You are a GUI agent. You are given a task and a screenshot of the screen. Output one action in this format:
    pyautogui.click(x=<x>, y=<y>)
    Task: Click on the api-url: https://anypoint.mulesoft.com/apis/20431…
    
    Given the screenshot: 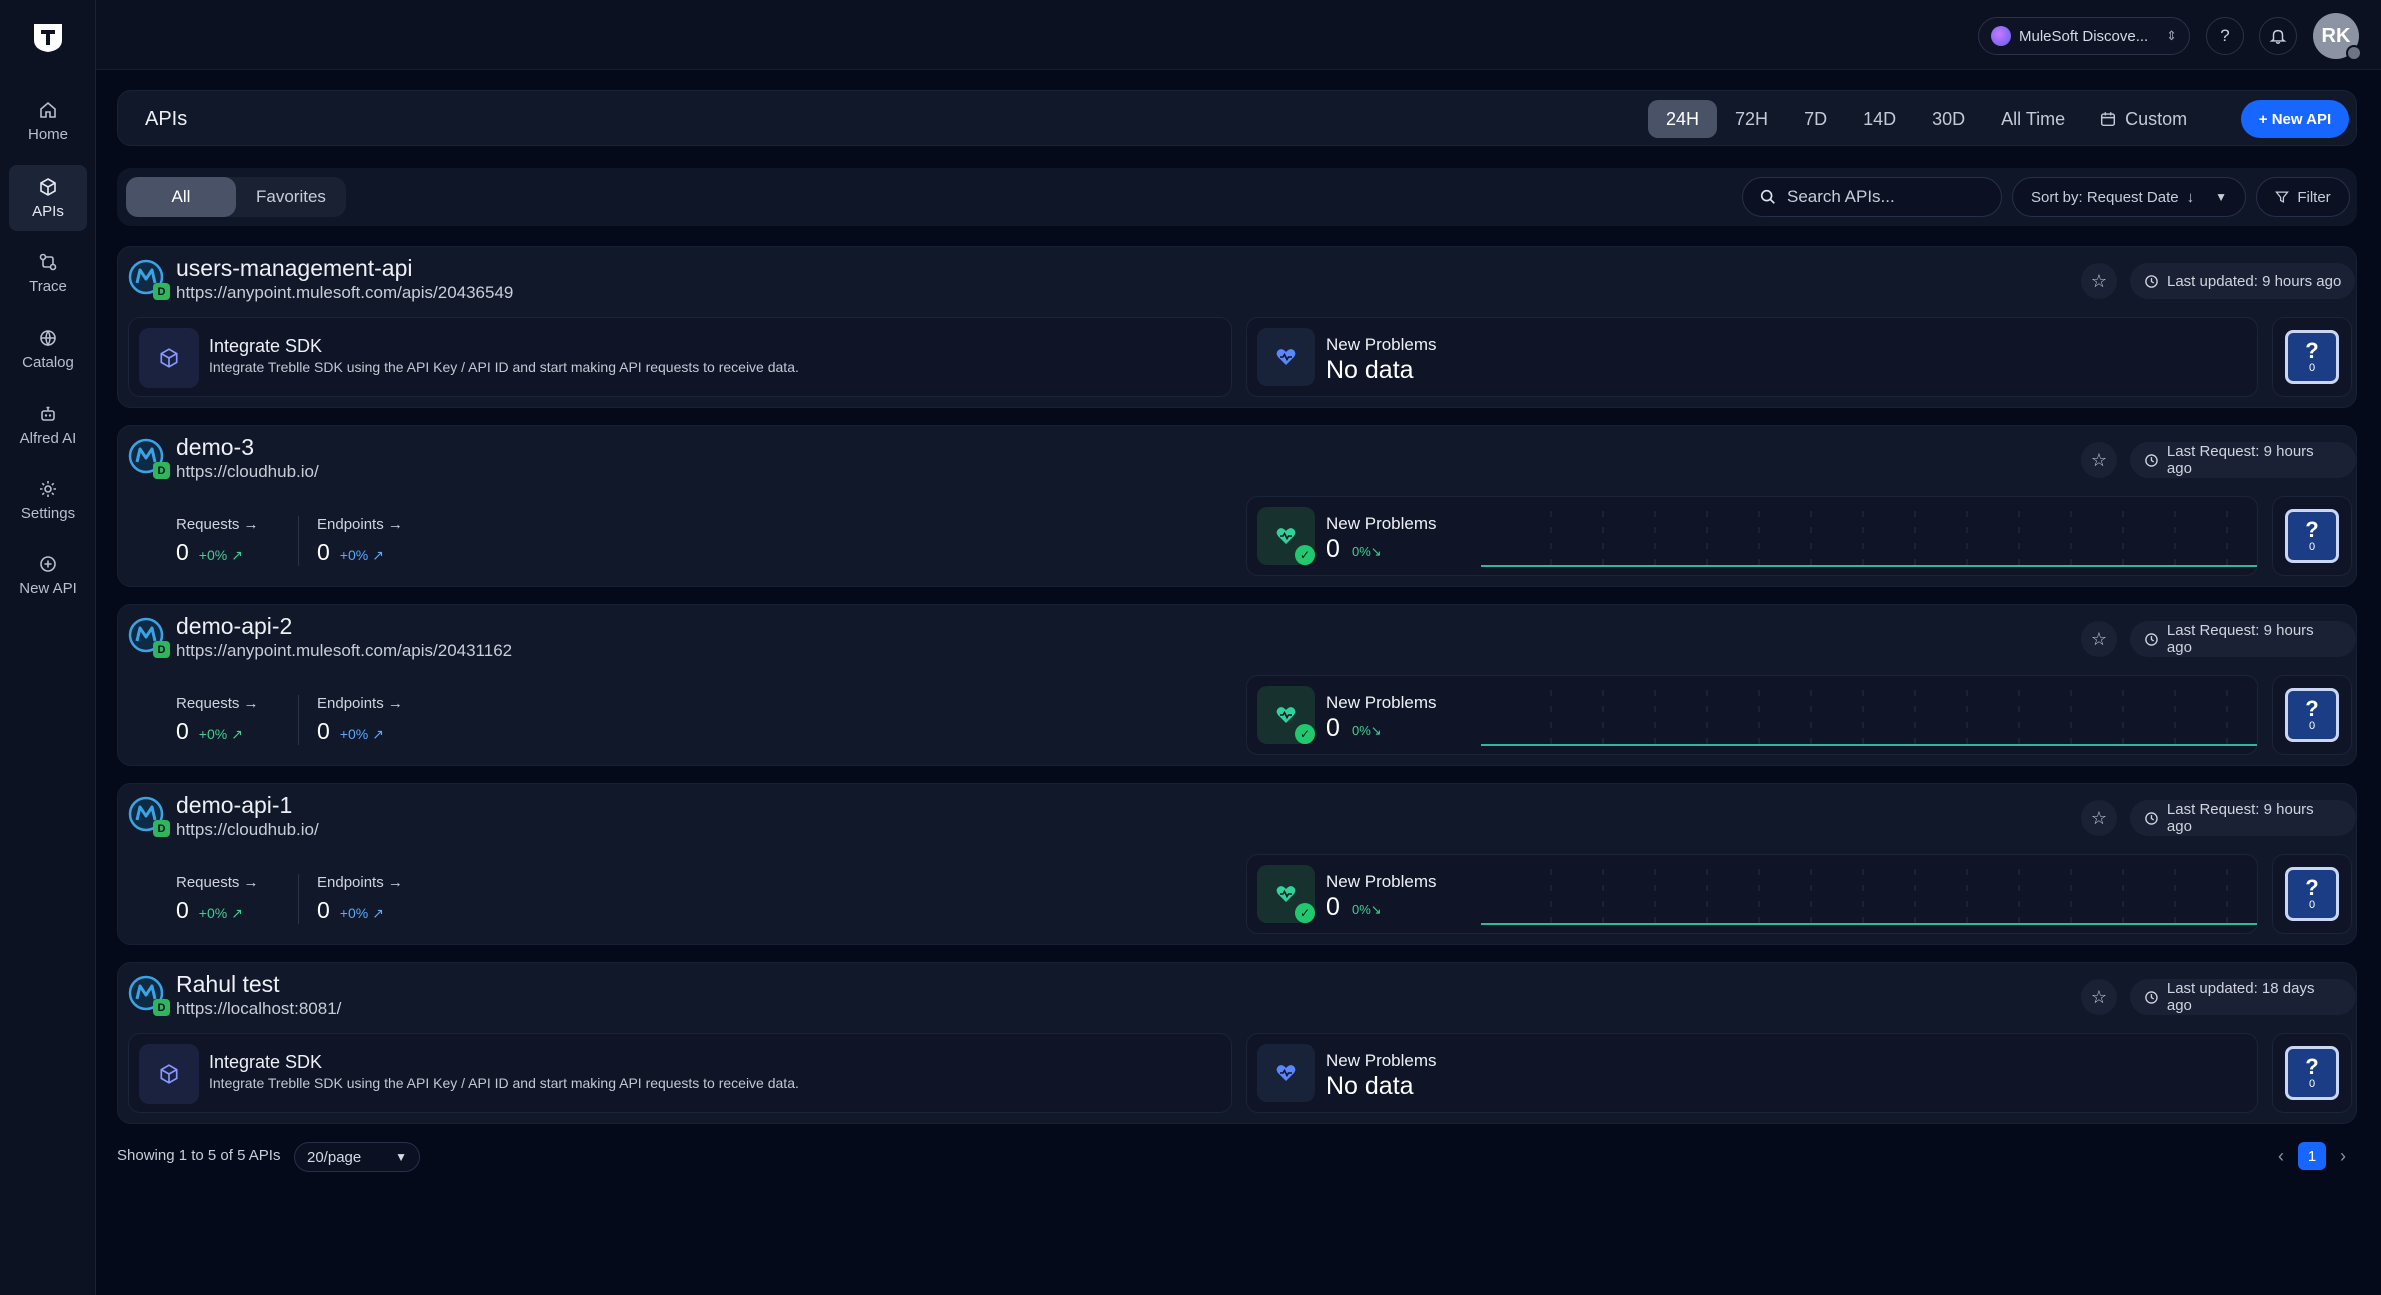 What is the action you would take?
    pyautogui.click(x=344, y=650)
    